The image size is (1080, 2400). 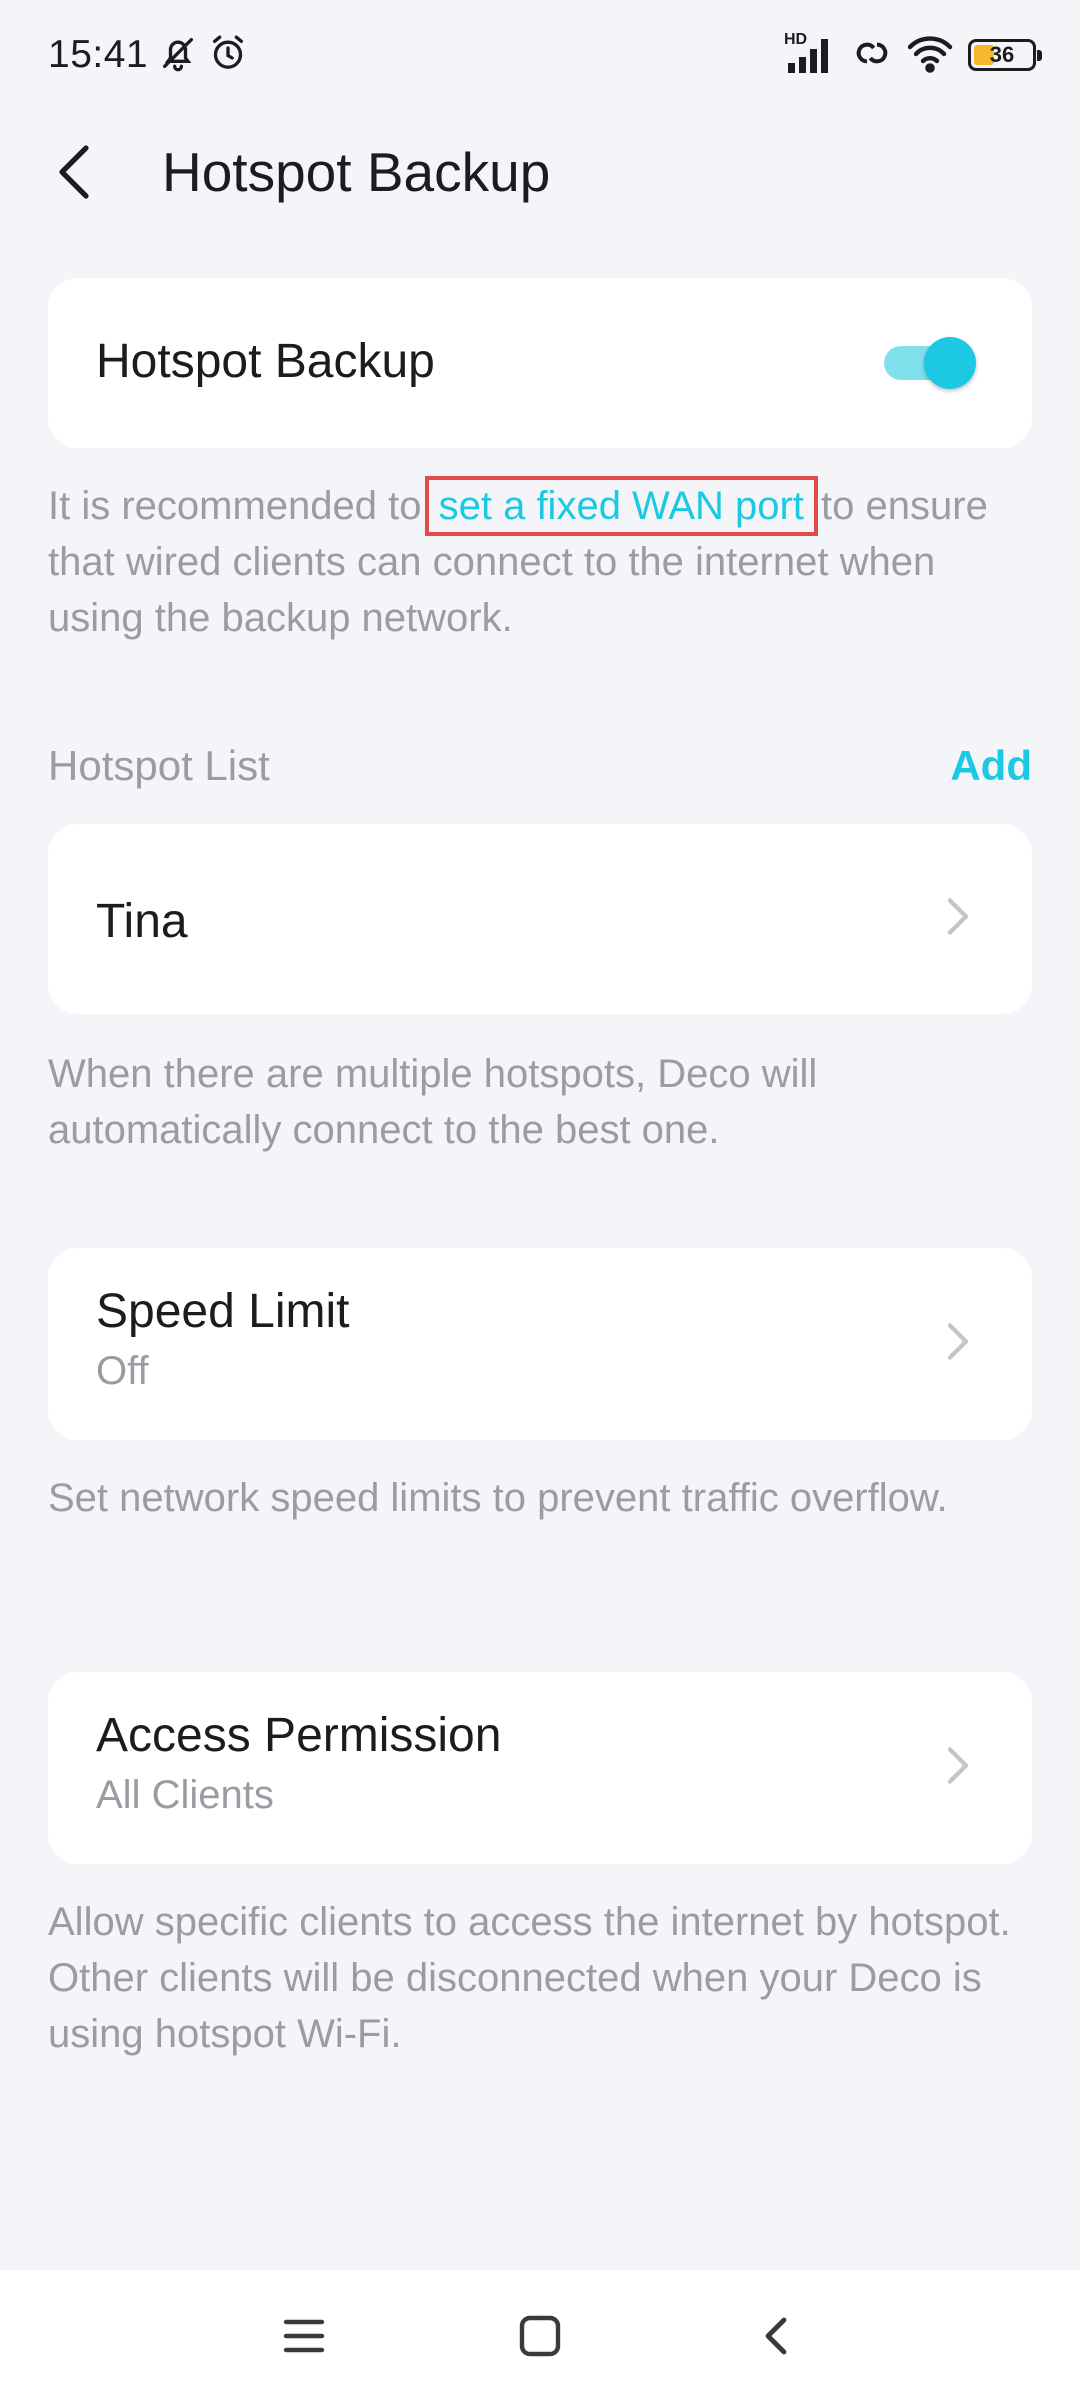 What do you see at coordinates (930, 363) in the screenshot?
I see `hotspot-backup-toggle` at bounding box center [930, 363].